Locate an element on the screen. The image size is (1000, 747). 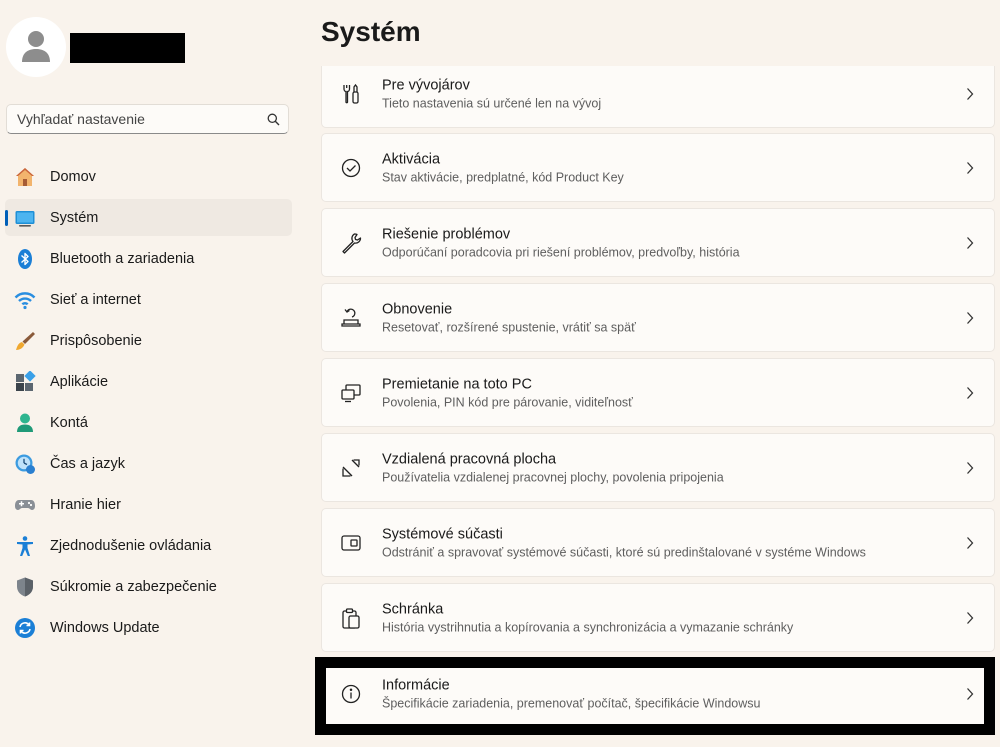
search-icon is located at coordinates (273, 119).